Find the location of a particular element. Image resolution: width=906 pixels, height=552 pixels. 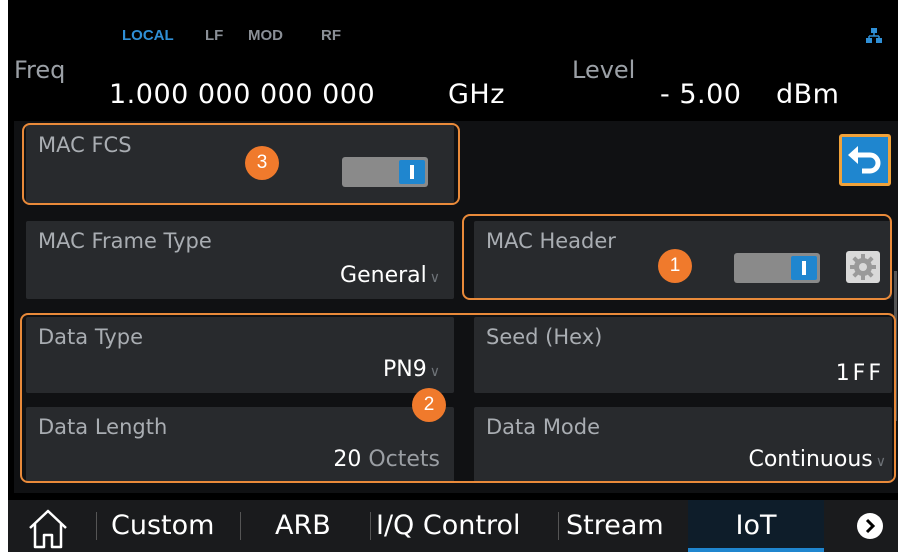

callout-box-mac-fcs is located at coordinates (241, 164).